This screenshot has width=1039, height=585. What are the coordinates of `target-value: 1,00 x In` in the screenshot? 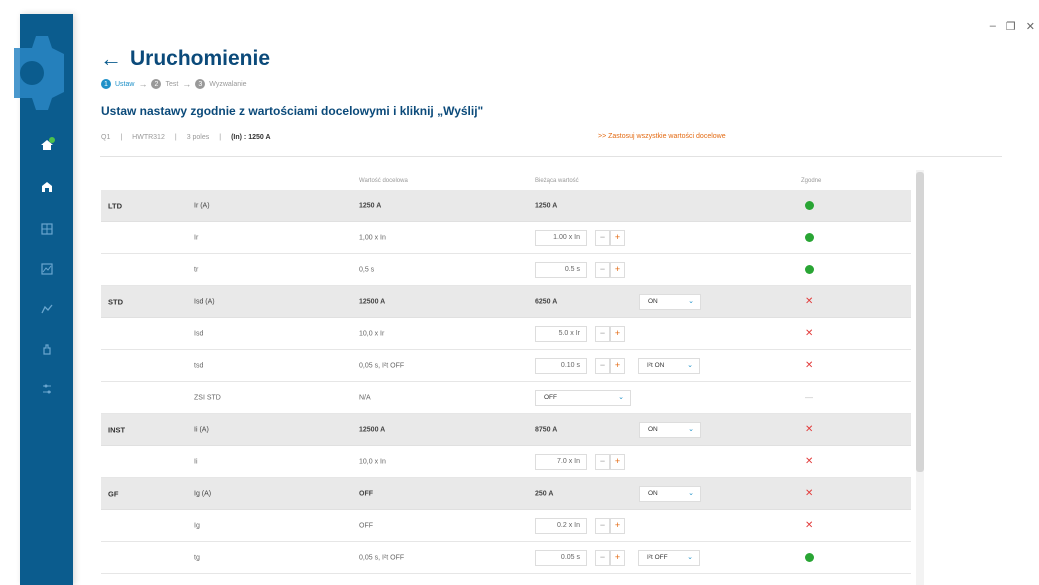 It's located at (372, 237).